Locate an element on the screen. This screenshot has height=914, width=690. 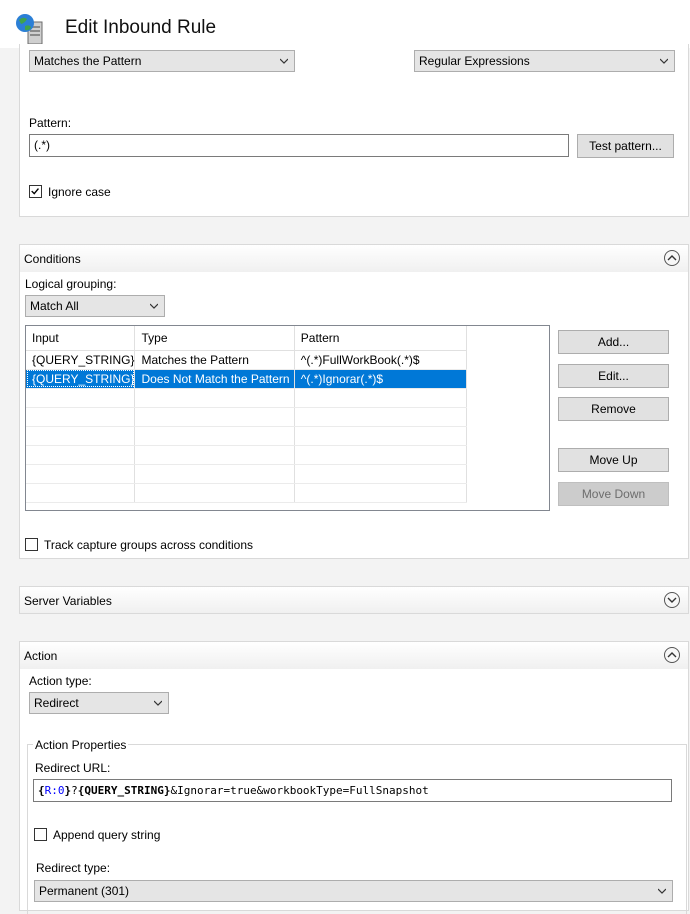
action-properties-label: Action Properties is located at coordinates (81, 745).